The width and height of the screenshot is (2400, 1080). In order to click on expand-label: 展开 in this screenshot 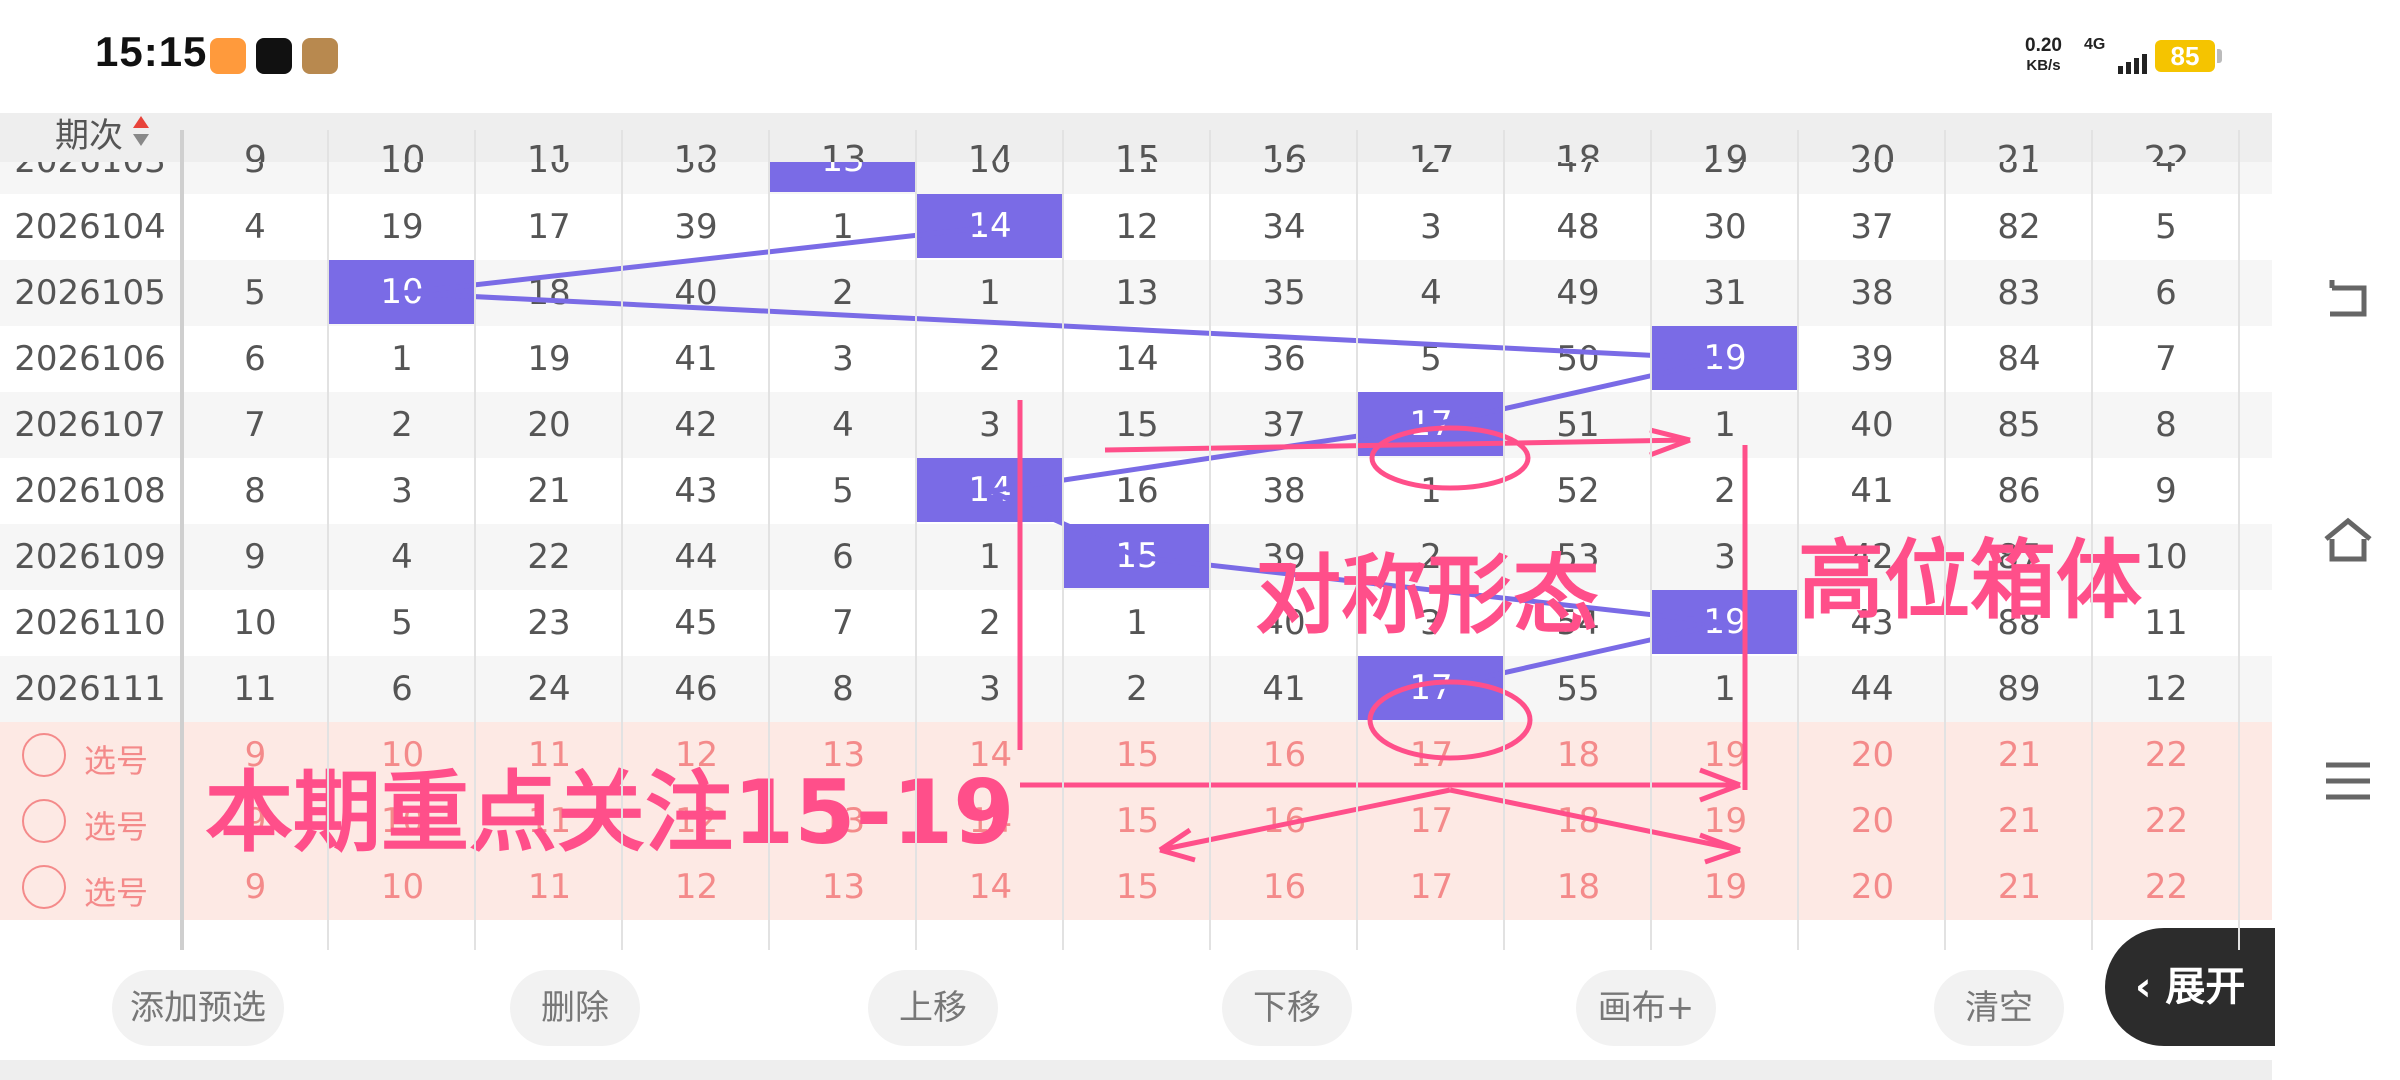, I will do `click(2205, 987)`.